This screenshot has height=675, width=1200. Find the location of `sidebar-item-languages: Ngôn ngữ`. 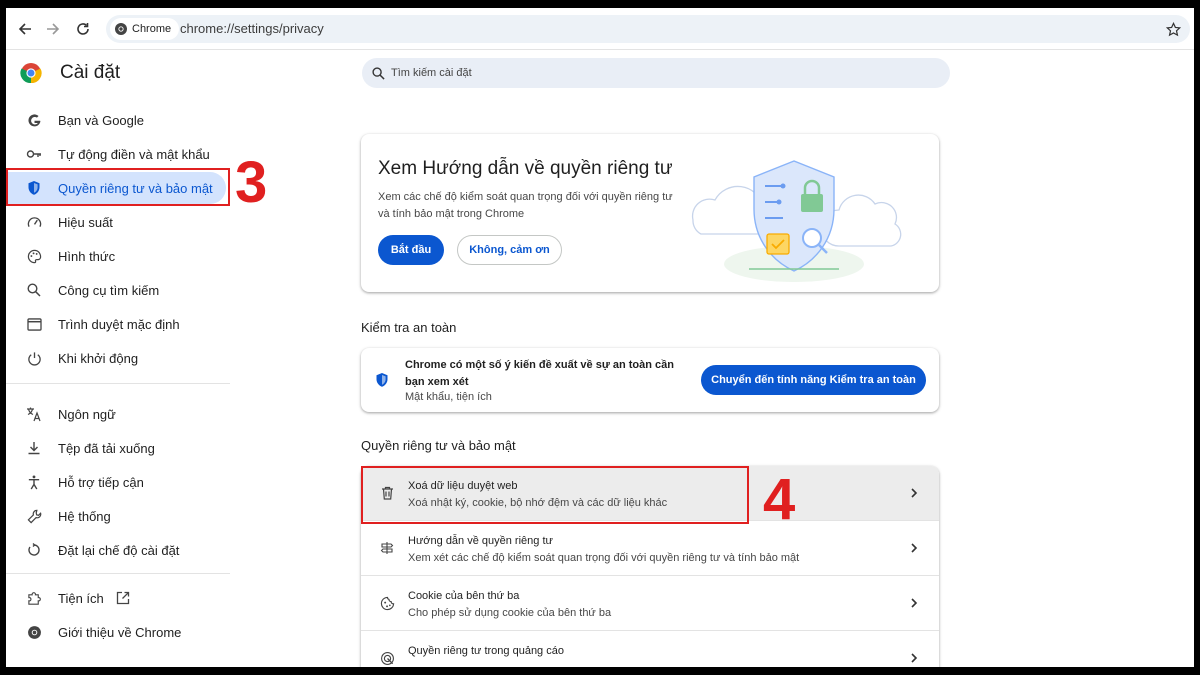

sidebar-item-languages: Ngôn ngữ is located at coordinates (118, 414).